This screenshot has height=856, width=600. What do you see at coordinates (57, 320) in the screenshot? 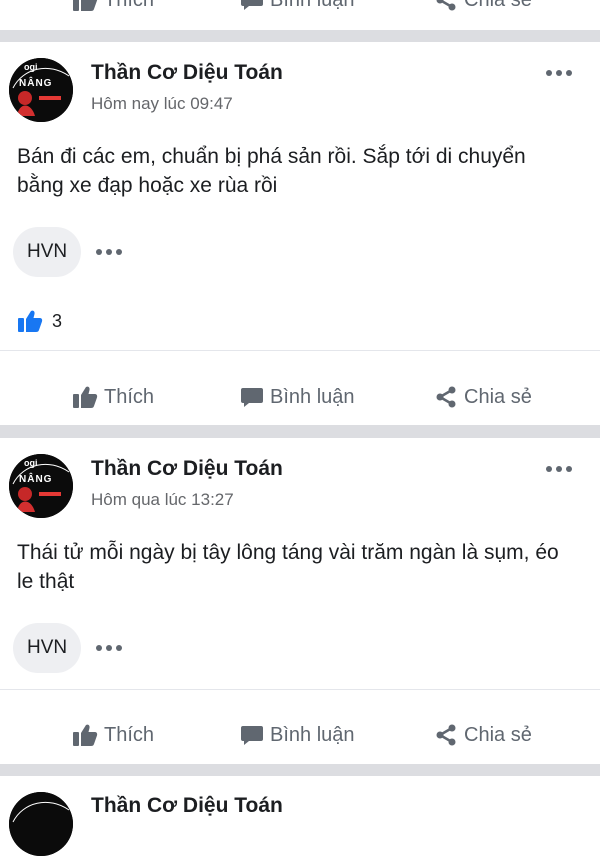
I see `like-count: 3` at bounding box center [57, 320].